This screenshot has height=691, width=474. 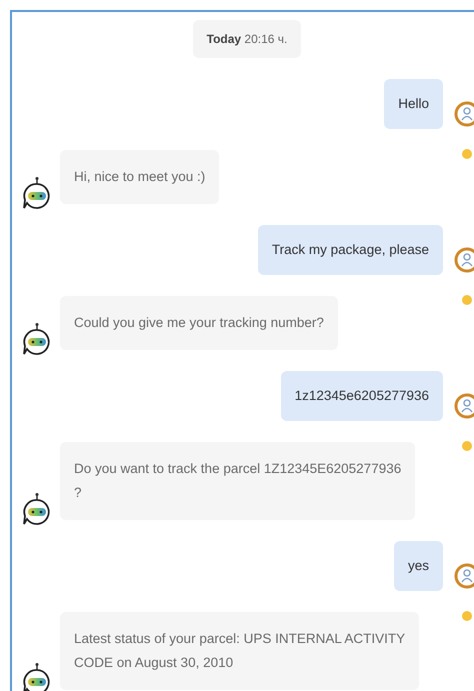 I want to click on user-message: 1z12345e6205277936, so click(x=361, y=396).